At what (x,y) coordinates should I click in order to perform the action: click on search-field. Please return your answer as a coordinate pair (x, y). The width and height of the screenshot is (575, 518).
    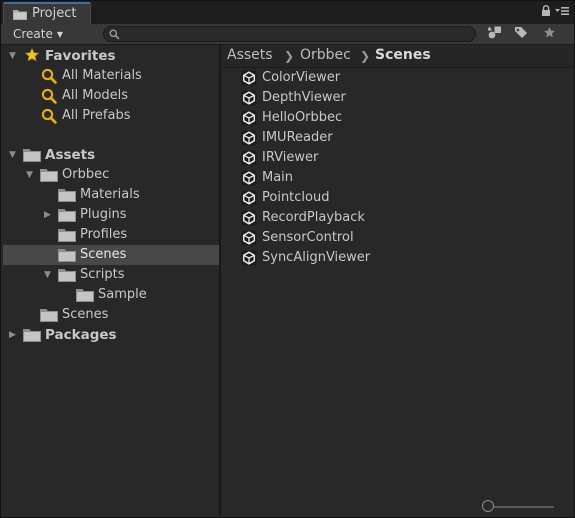
    Looking at the image, I should click on (289, 35).